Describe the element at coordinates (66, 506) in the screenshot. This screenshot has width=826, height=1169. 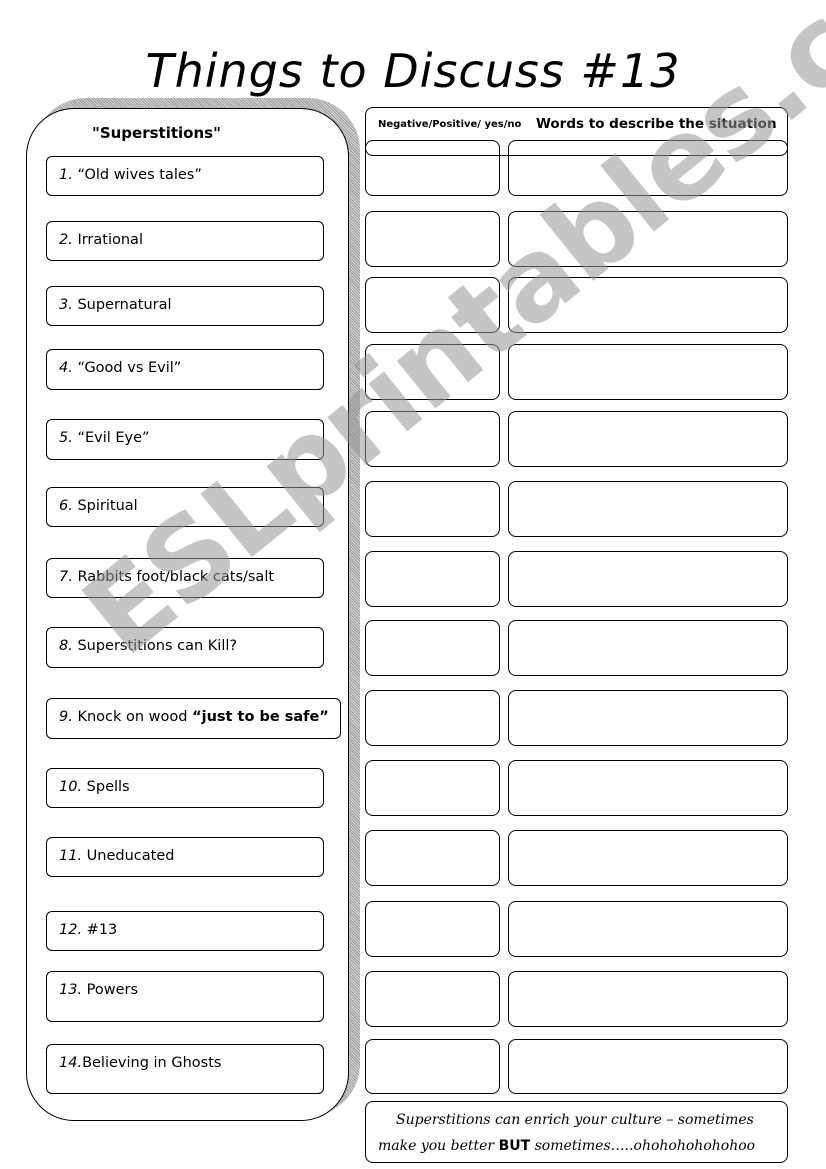
I see `item-number: 6.` at that location.